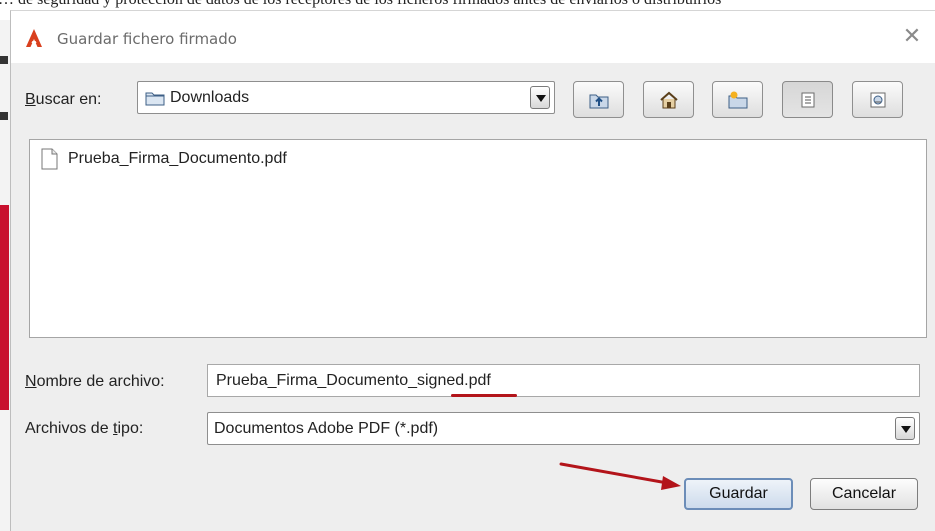  I want to click on folder-icon, so click(155, 99).